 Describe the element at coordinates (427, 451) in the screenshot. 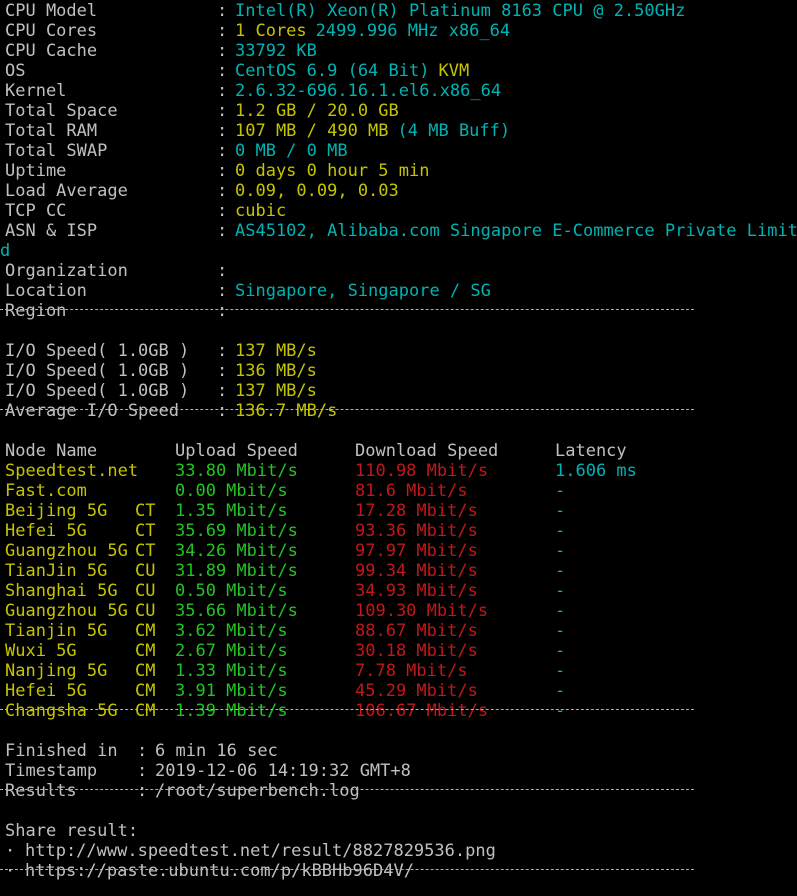

I see `header-download-speed: Download Speed` at that location.